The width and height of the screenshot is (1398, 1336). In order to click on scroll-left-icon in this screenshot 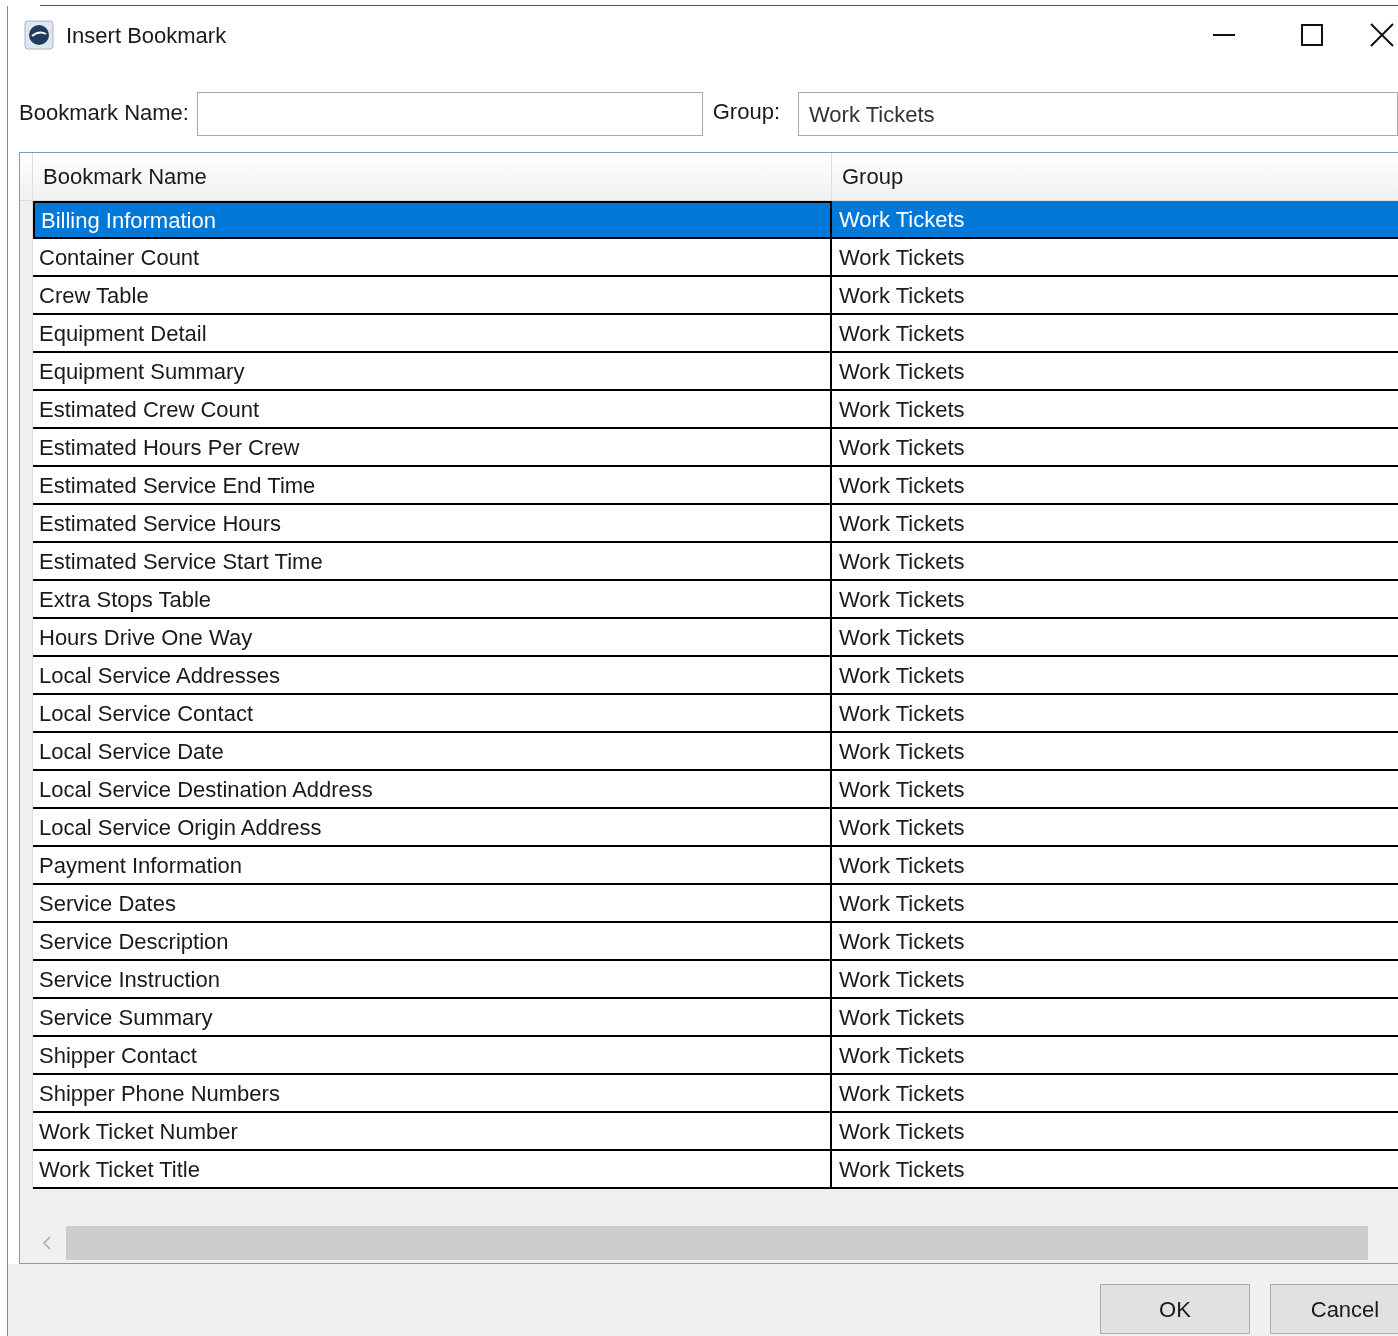, I will do `click(47, 1243)`.